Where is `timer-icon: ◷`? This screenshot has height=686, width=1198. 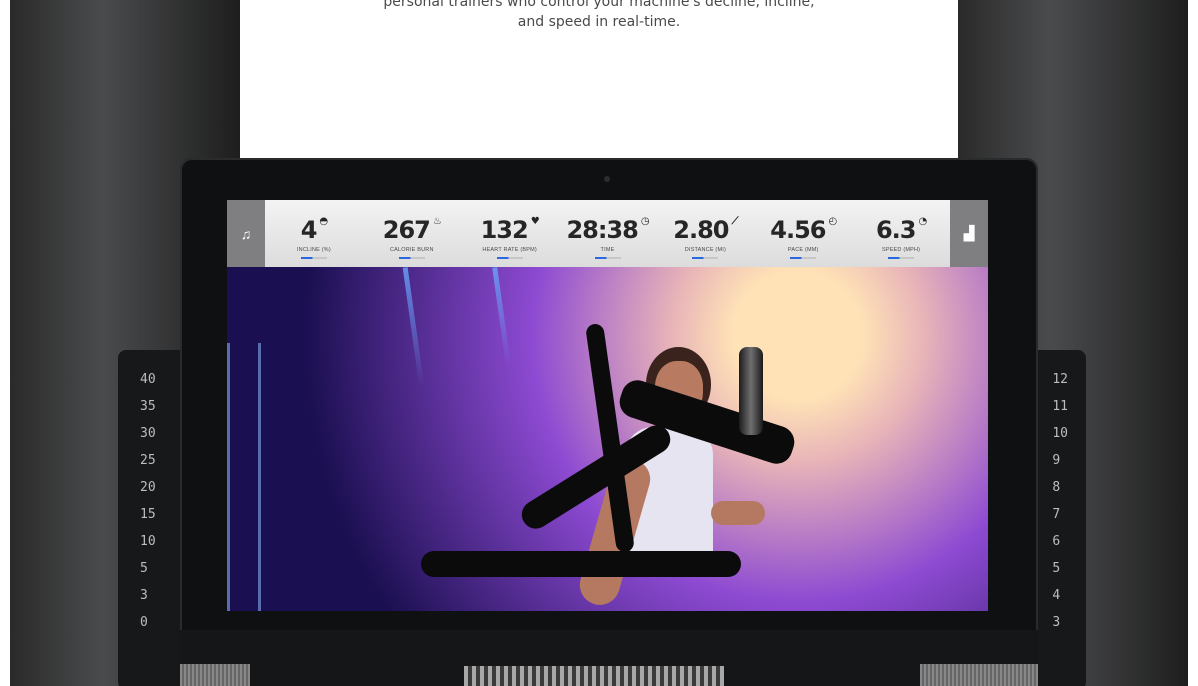
timer-icon: ◷ is located at coordinates (645, 221).